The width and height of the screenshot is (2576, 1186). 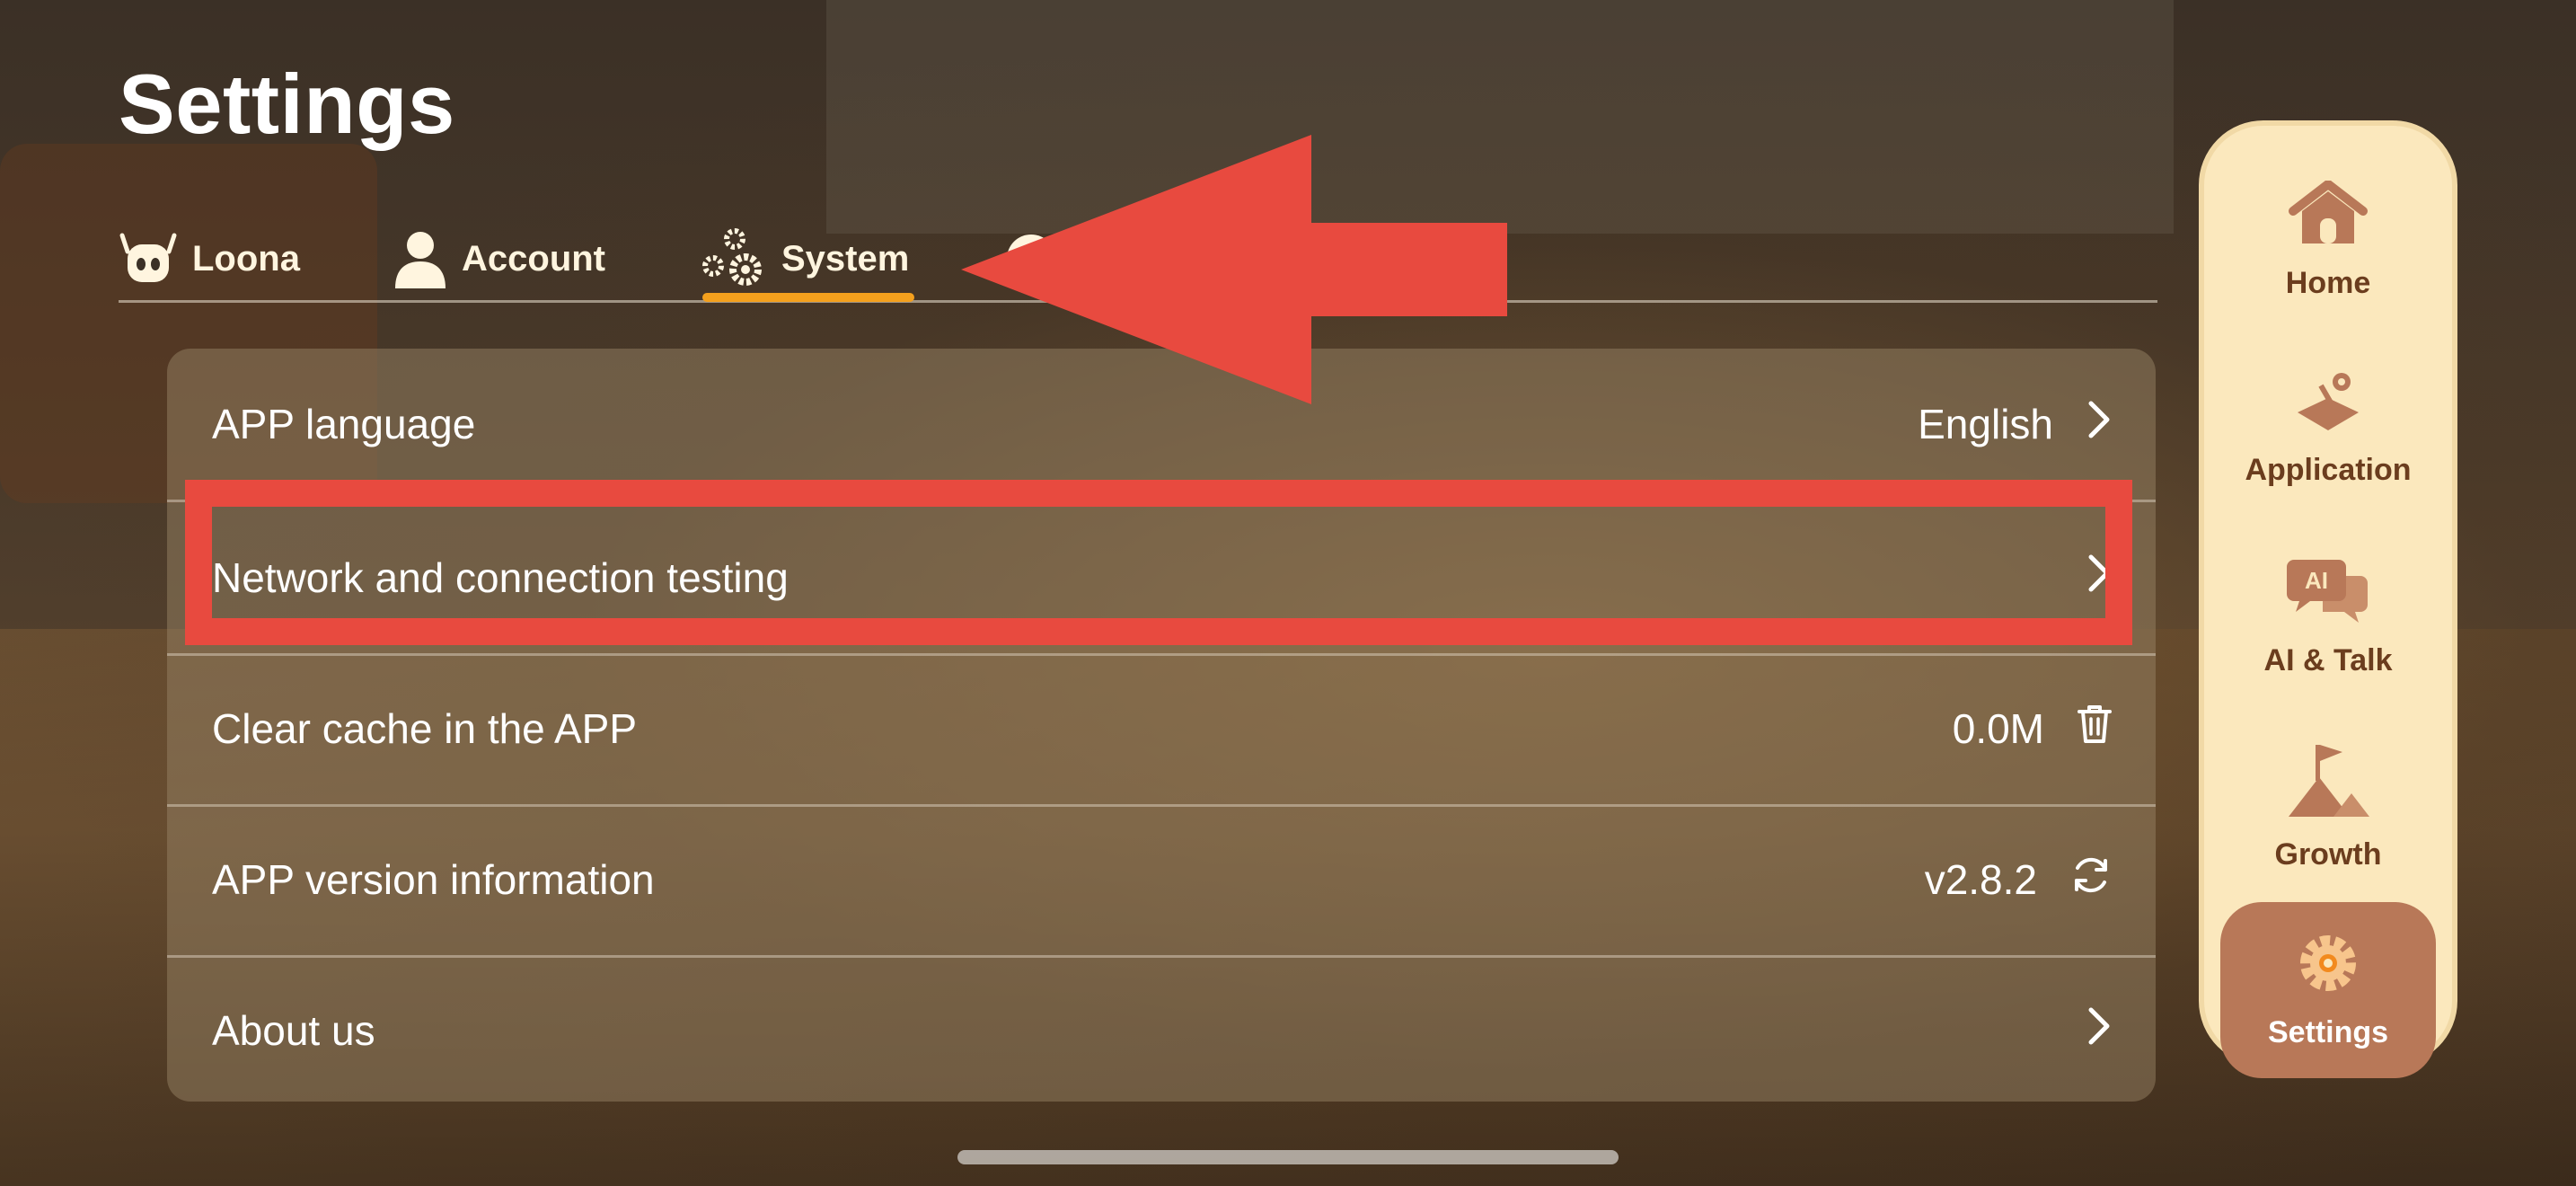 What do you see at coordinates (1985, 424) in the screenshot?
I see `setting-value: English` at bounding box center [1985, 424].